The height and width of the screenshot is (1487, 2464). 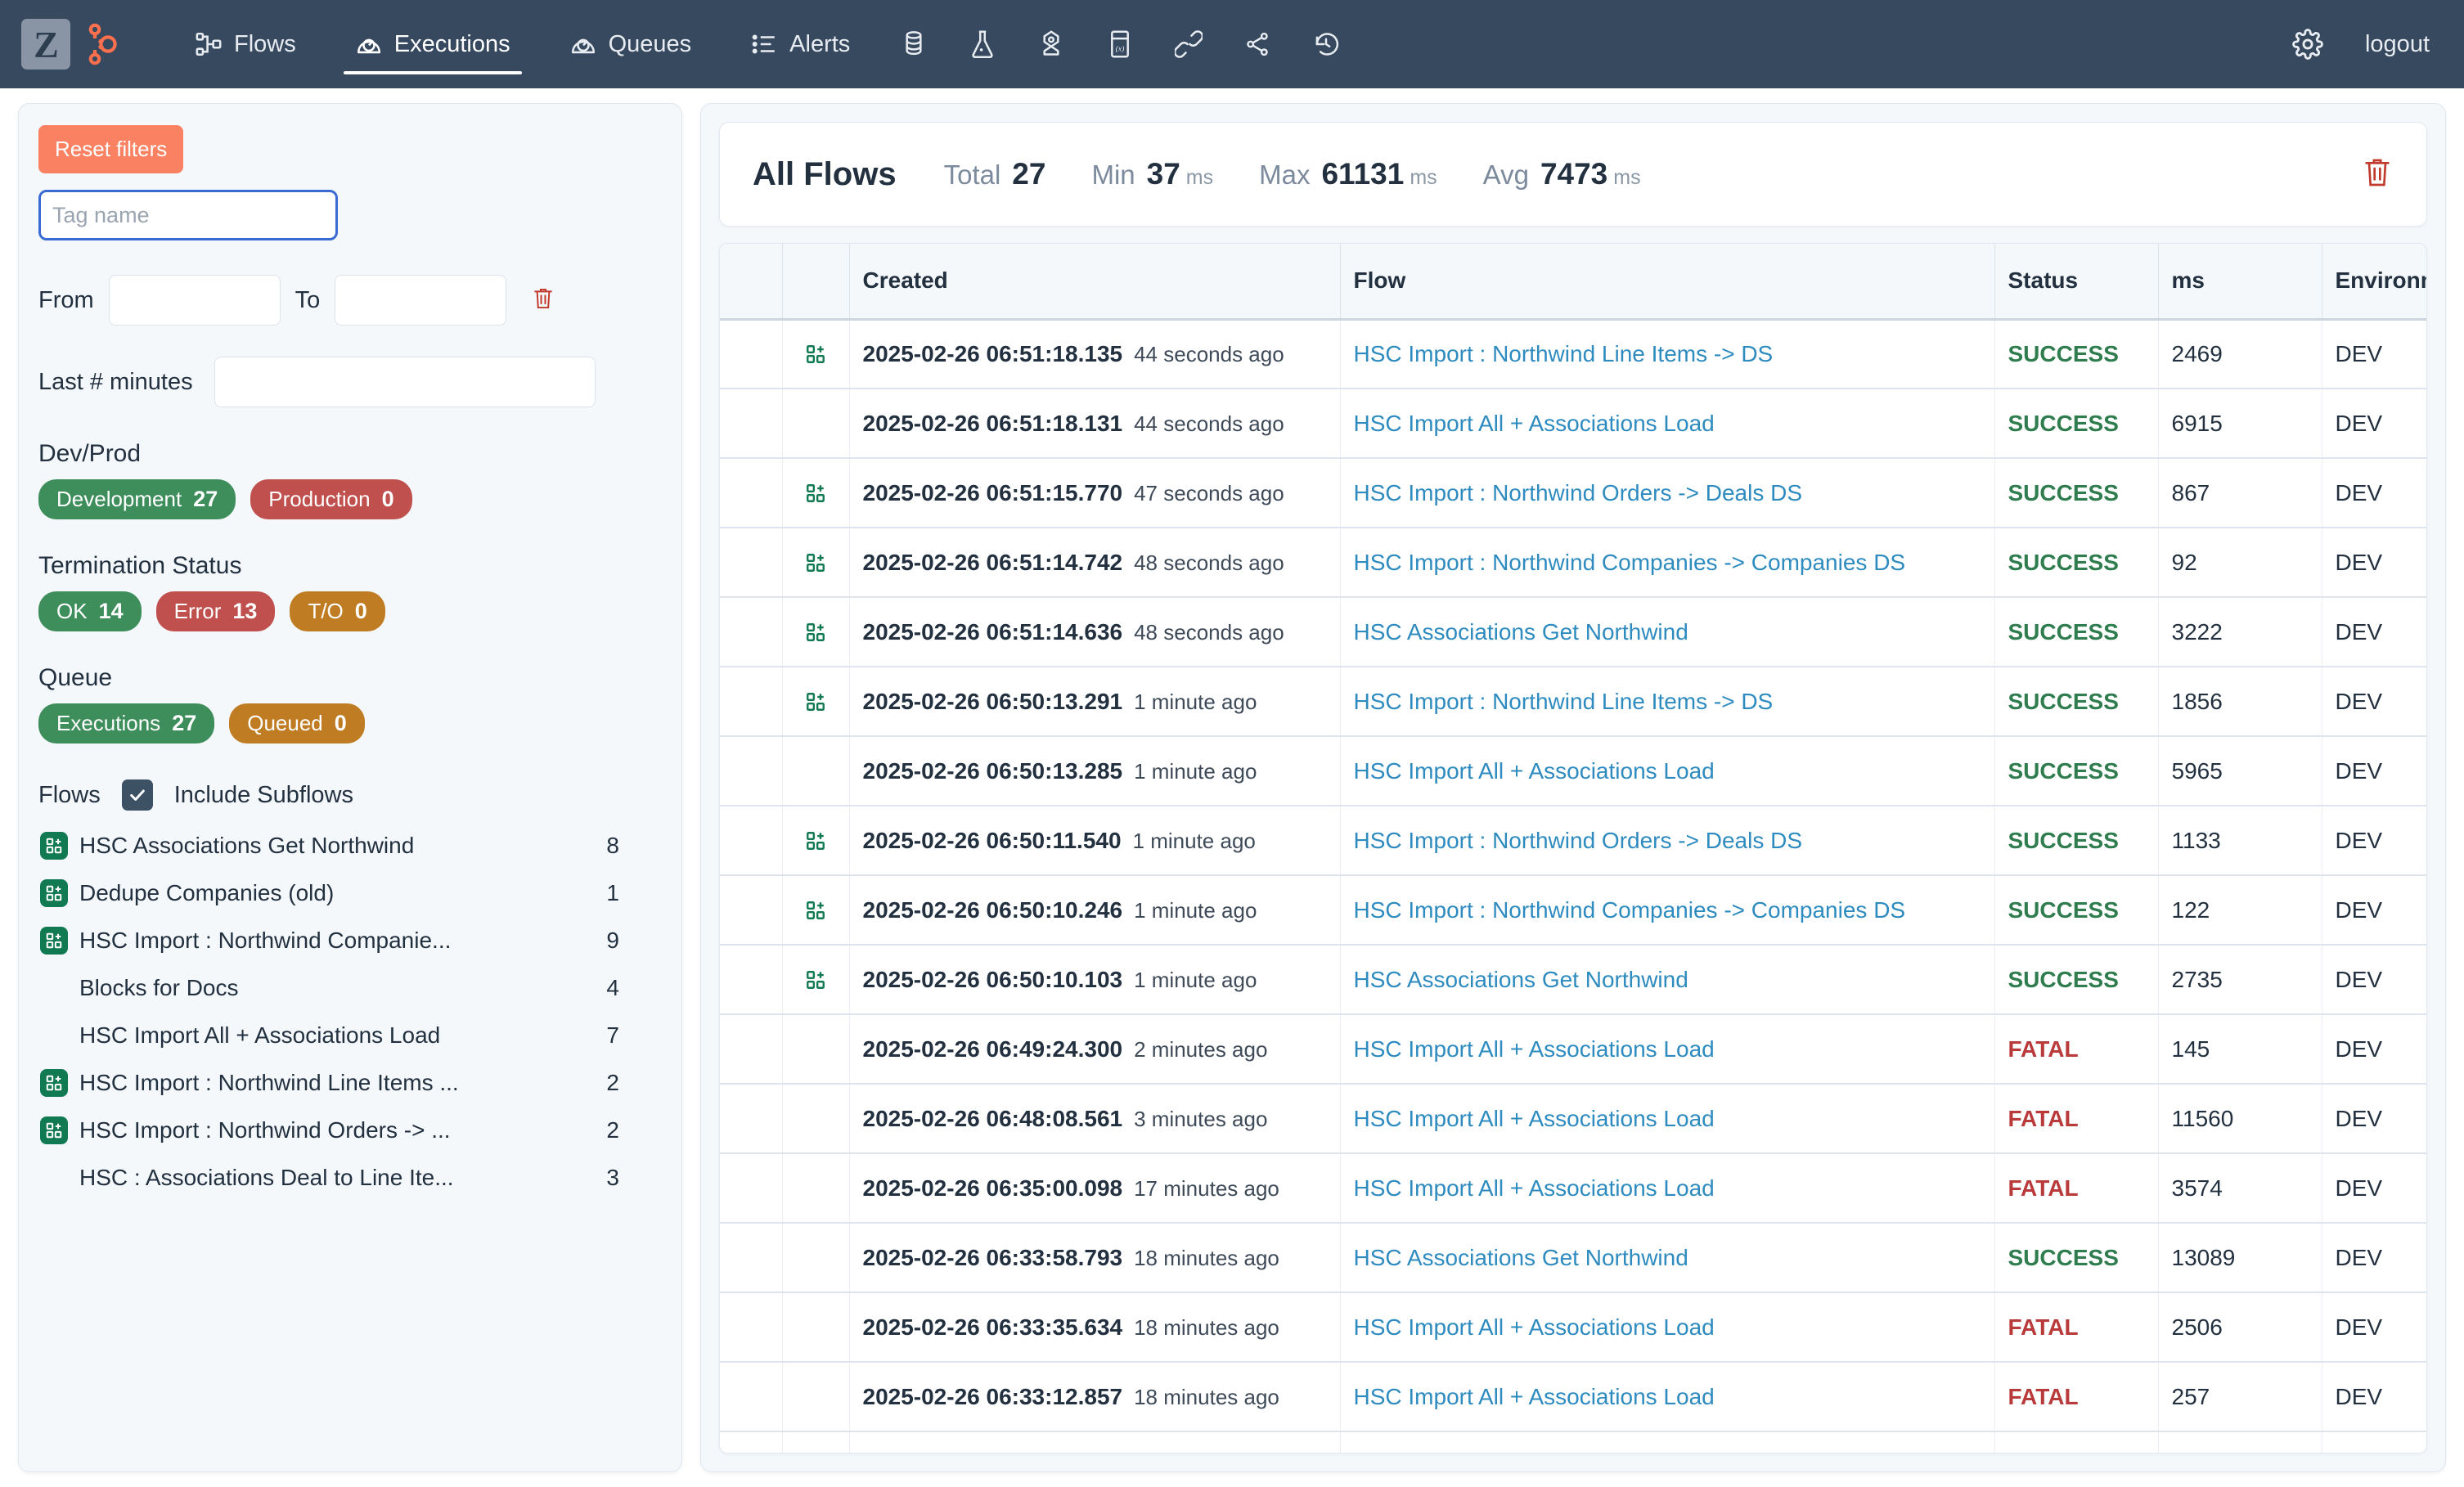 I want to click on flow-filter-item: Dedupe Companies (old) 1, so click(x=350, y=893).